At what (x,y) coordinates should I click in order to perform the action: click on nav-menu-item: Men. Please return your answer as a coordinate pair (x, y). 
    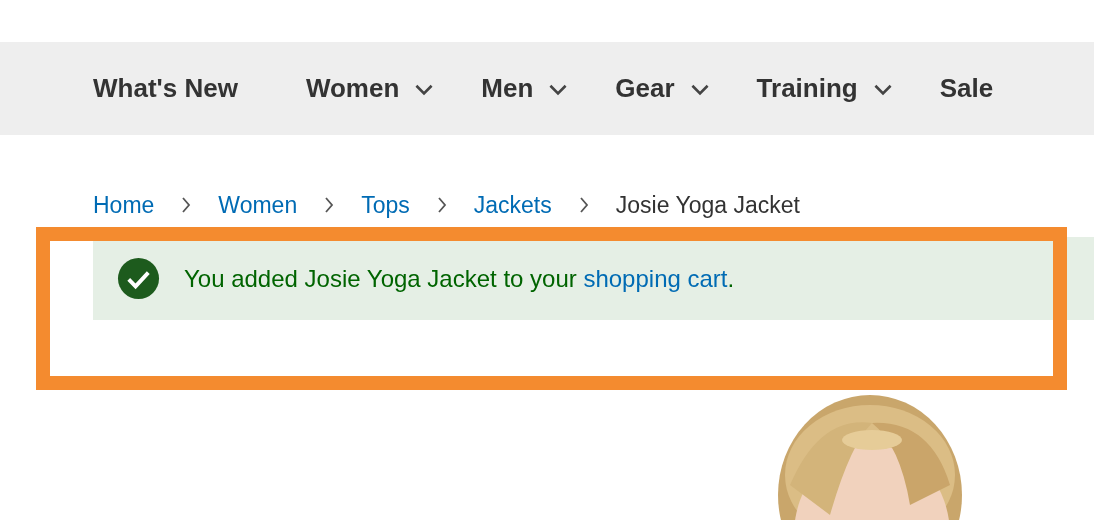
    Looking at the image, I should click on (526, 88).